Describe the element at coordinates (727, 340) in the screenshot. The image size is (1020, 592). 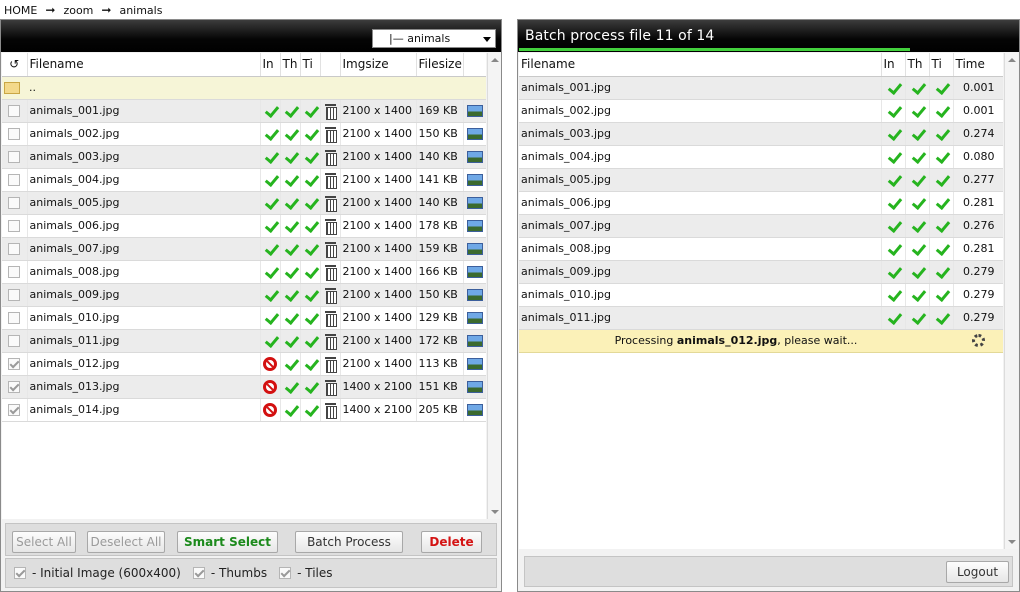
I see `processing-file: animals_012.jpg` at that location.